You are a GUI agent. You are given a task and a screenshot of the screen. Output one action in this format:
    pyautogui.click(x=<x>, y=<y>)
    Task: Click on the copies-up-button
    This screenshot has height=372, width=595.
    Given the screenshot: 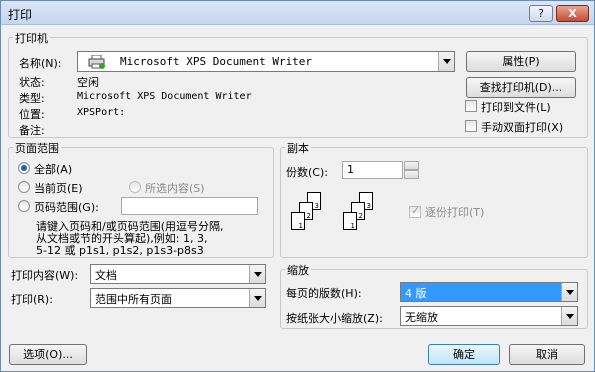 What is the action you would take?
    pyautogui.click(x=411, y=165)
    